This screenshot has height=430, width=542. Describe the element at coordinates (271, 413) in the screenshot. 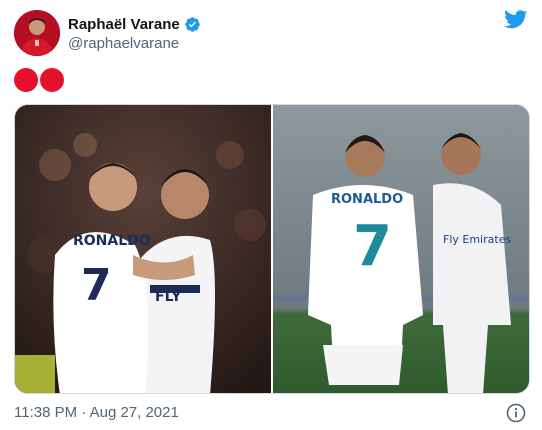

I see `tweet-footer: 11:38 PM · Aug 27, 2021` at that location.